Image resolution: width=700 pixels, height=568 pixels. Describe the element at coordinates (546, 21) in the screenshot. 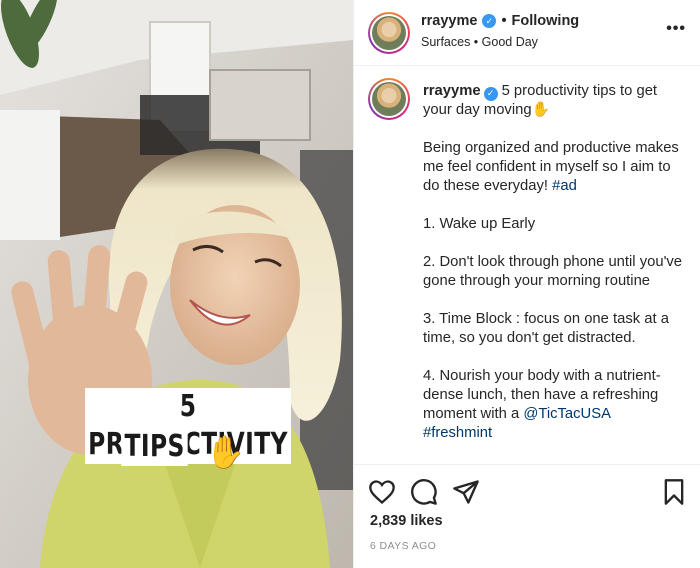

I see `follow-status-button: Following` at that location.